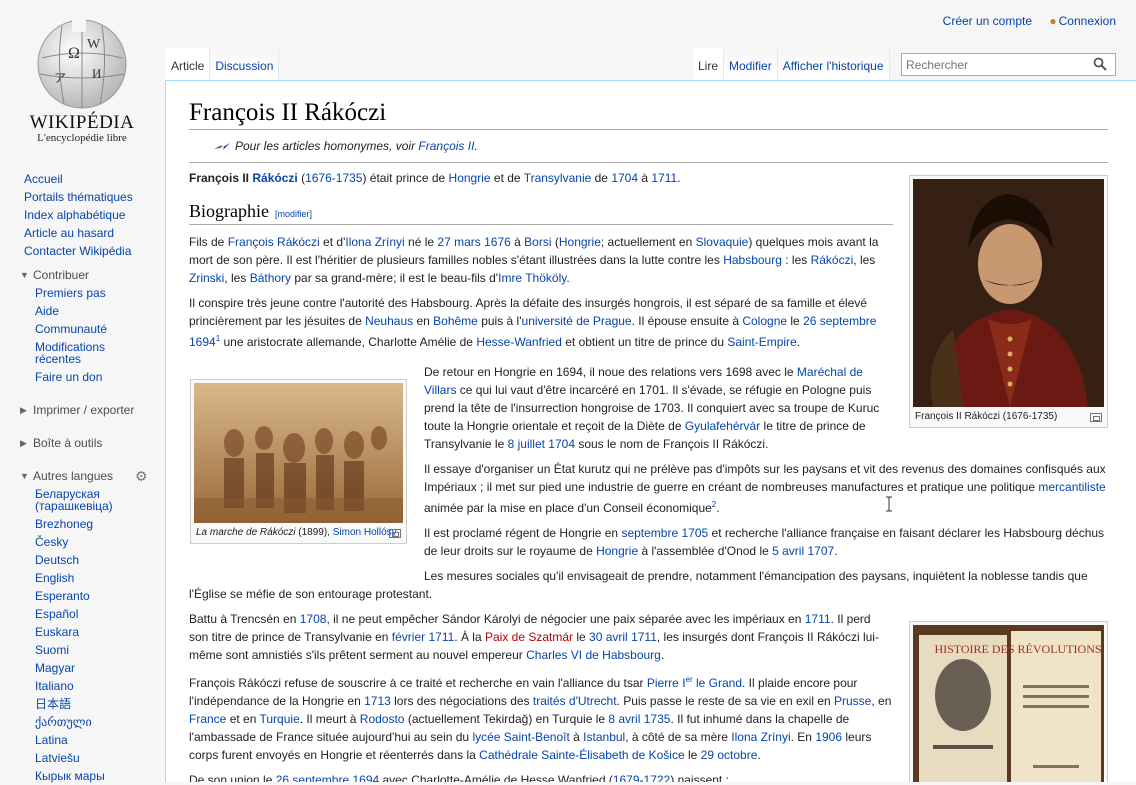 This screenshot has width=1136, height=785. What do you see at coordinates (100, 377) in the screenshot?
I see `sidebar-item-don: Faire un don` at bounding box center [100, 377].